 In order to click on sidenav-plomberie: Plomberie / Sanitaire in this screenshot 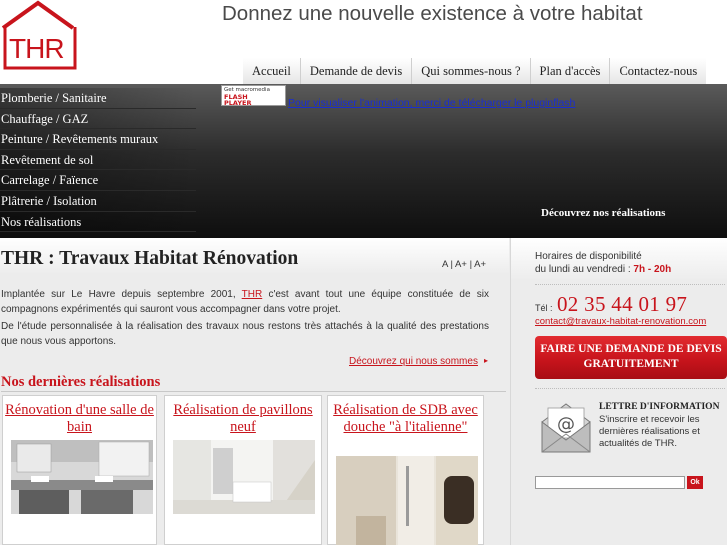, I will do `click(98, 98)`.